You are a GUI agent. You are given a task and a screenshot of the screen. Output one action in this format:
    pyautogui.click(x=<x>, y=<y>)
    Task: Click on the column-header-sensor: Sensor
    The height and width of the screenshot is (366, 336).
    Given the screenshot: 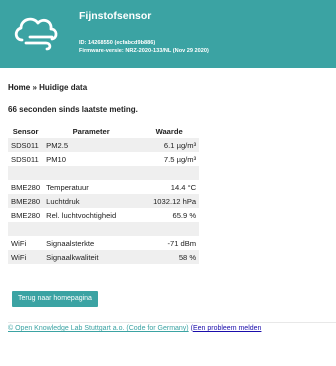 What is the action you would take?
    pyautogui.click(x=25, y=131)
    